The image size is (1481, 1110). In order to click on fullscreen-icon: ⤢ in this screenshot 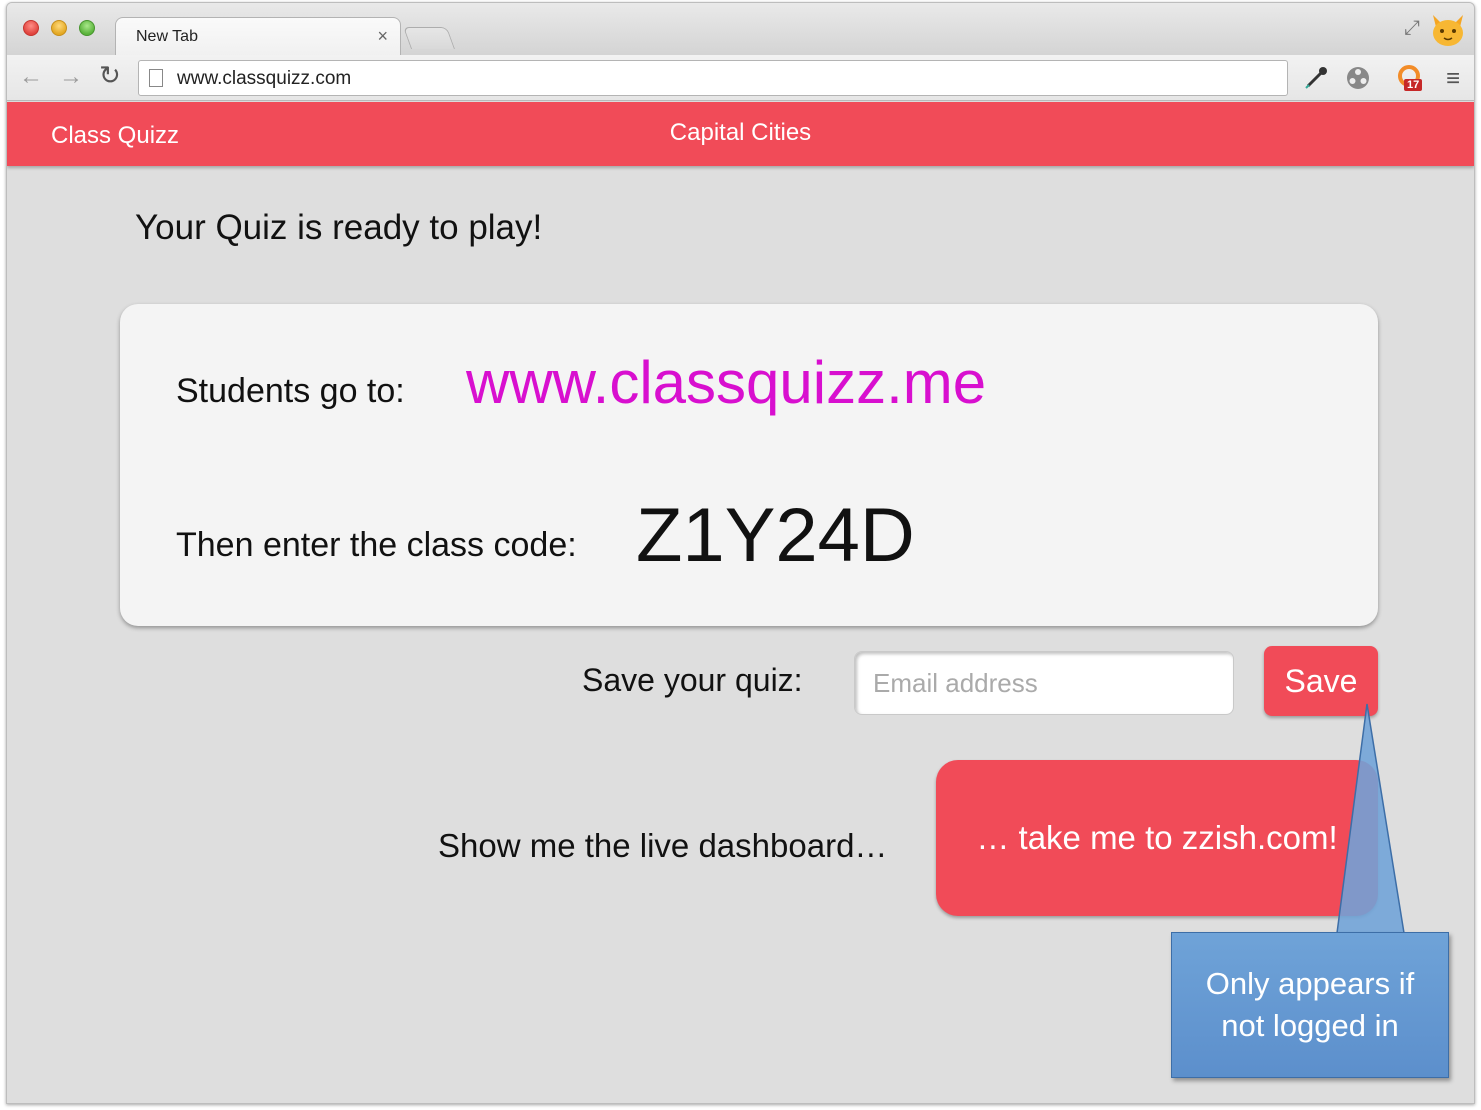, I will do `click(1412, 28)`.